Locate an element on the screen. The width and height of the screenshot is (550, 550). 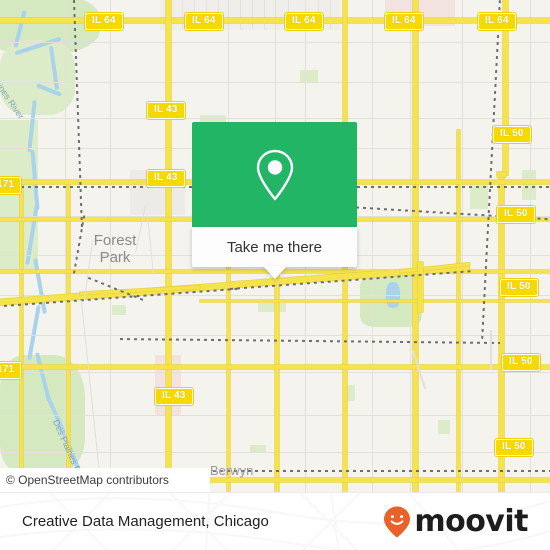
moovit-brand: moovit is located at coordinates (455, 522).